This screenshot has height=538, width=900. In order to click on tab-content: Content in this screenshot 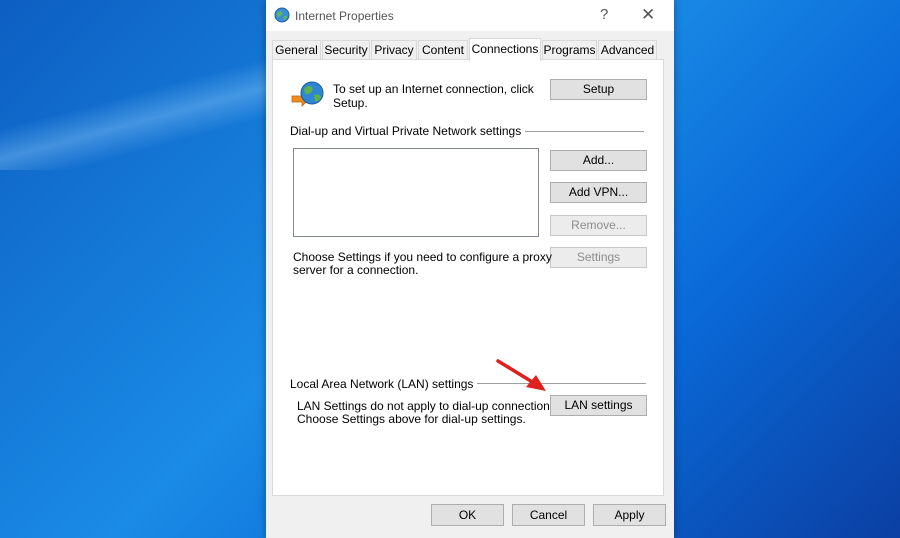, I will do `click(443, 49)`.